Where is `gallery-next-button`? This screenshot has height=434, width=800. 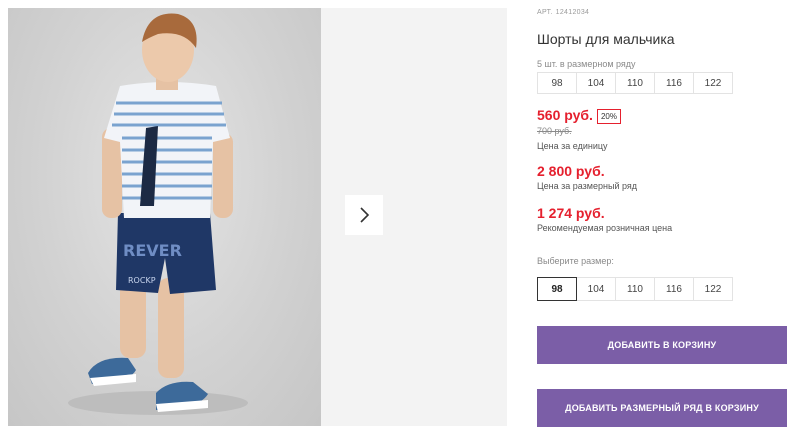 gallery-next-button is located at coordinates (364, 215).